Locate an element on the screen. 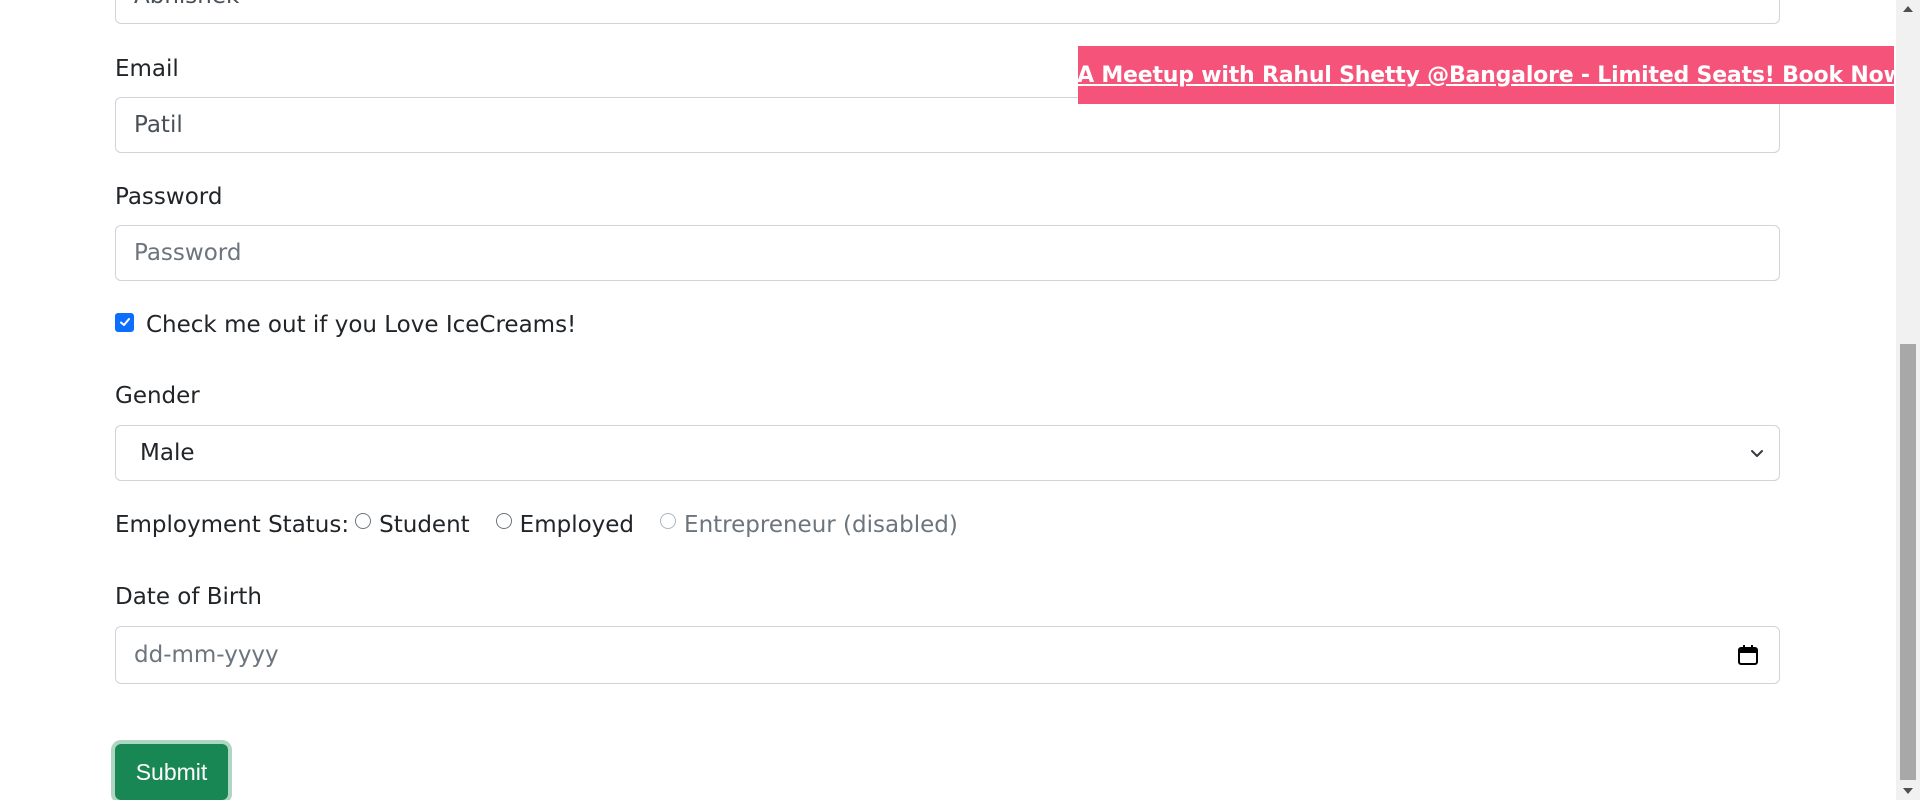 The width and height of the screenshot is (1920, 800). employment-option-entrepreneur: Entrepreneur (disabled) is located at coordinates (805, 525).